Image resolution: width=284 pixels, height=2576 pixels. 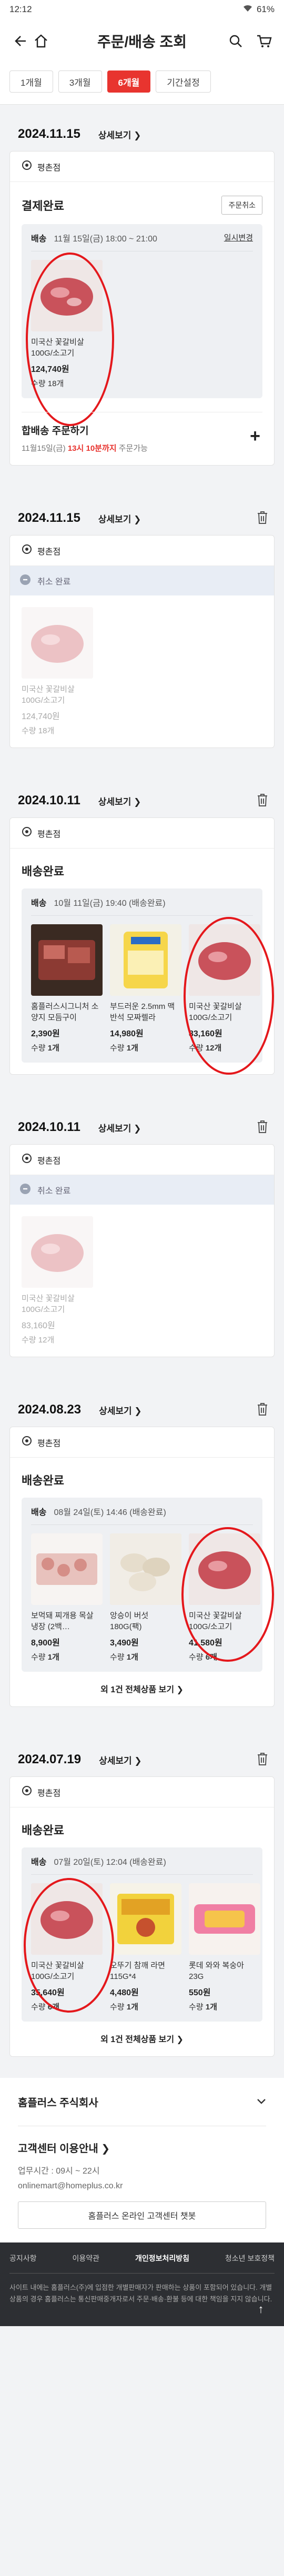 What do you see at coordinates (38, 730) in the screenshot?
I see `product-qty: 수량 18개` at bounding box center [38, 730].